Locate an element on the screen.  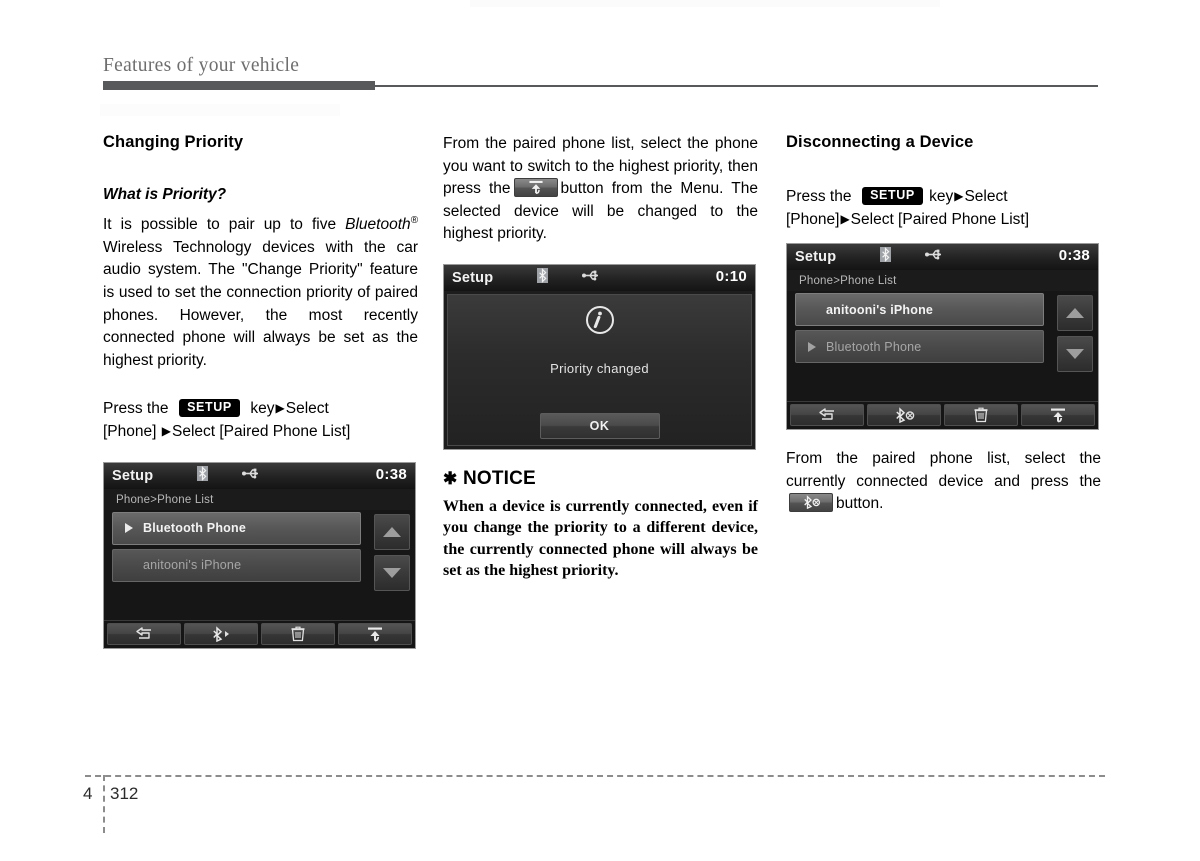
scan-artifact-left is located at coordinates (220, 110).